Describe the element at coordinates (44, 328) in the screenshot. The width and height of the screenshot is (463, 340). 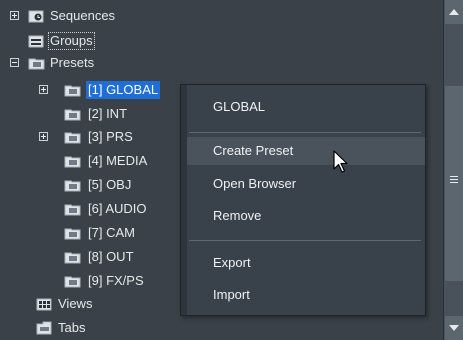
I see `tabs-icon` at that location.